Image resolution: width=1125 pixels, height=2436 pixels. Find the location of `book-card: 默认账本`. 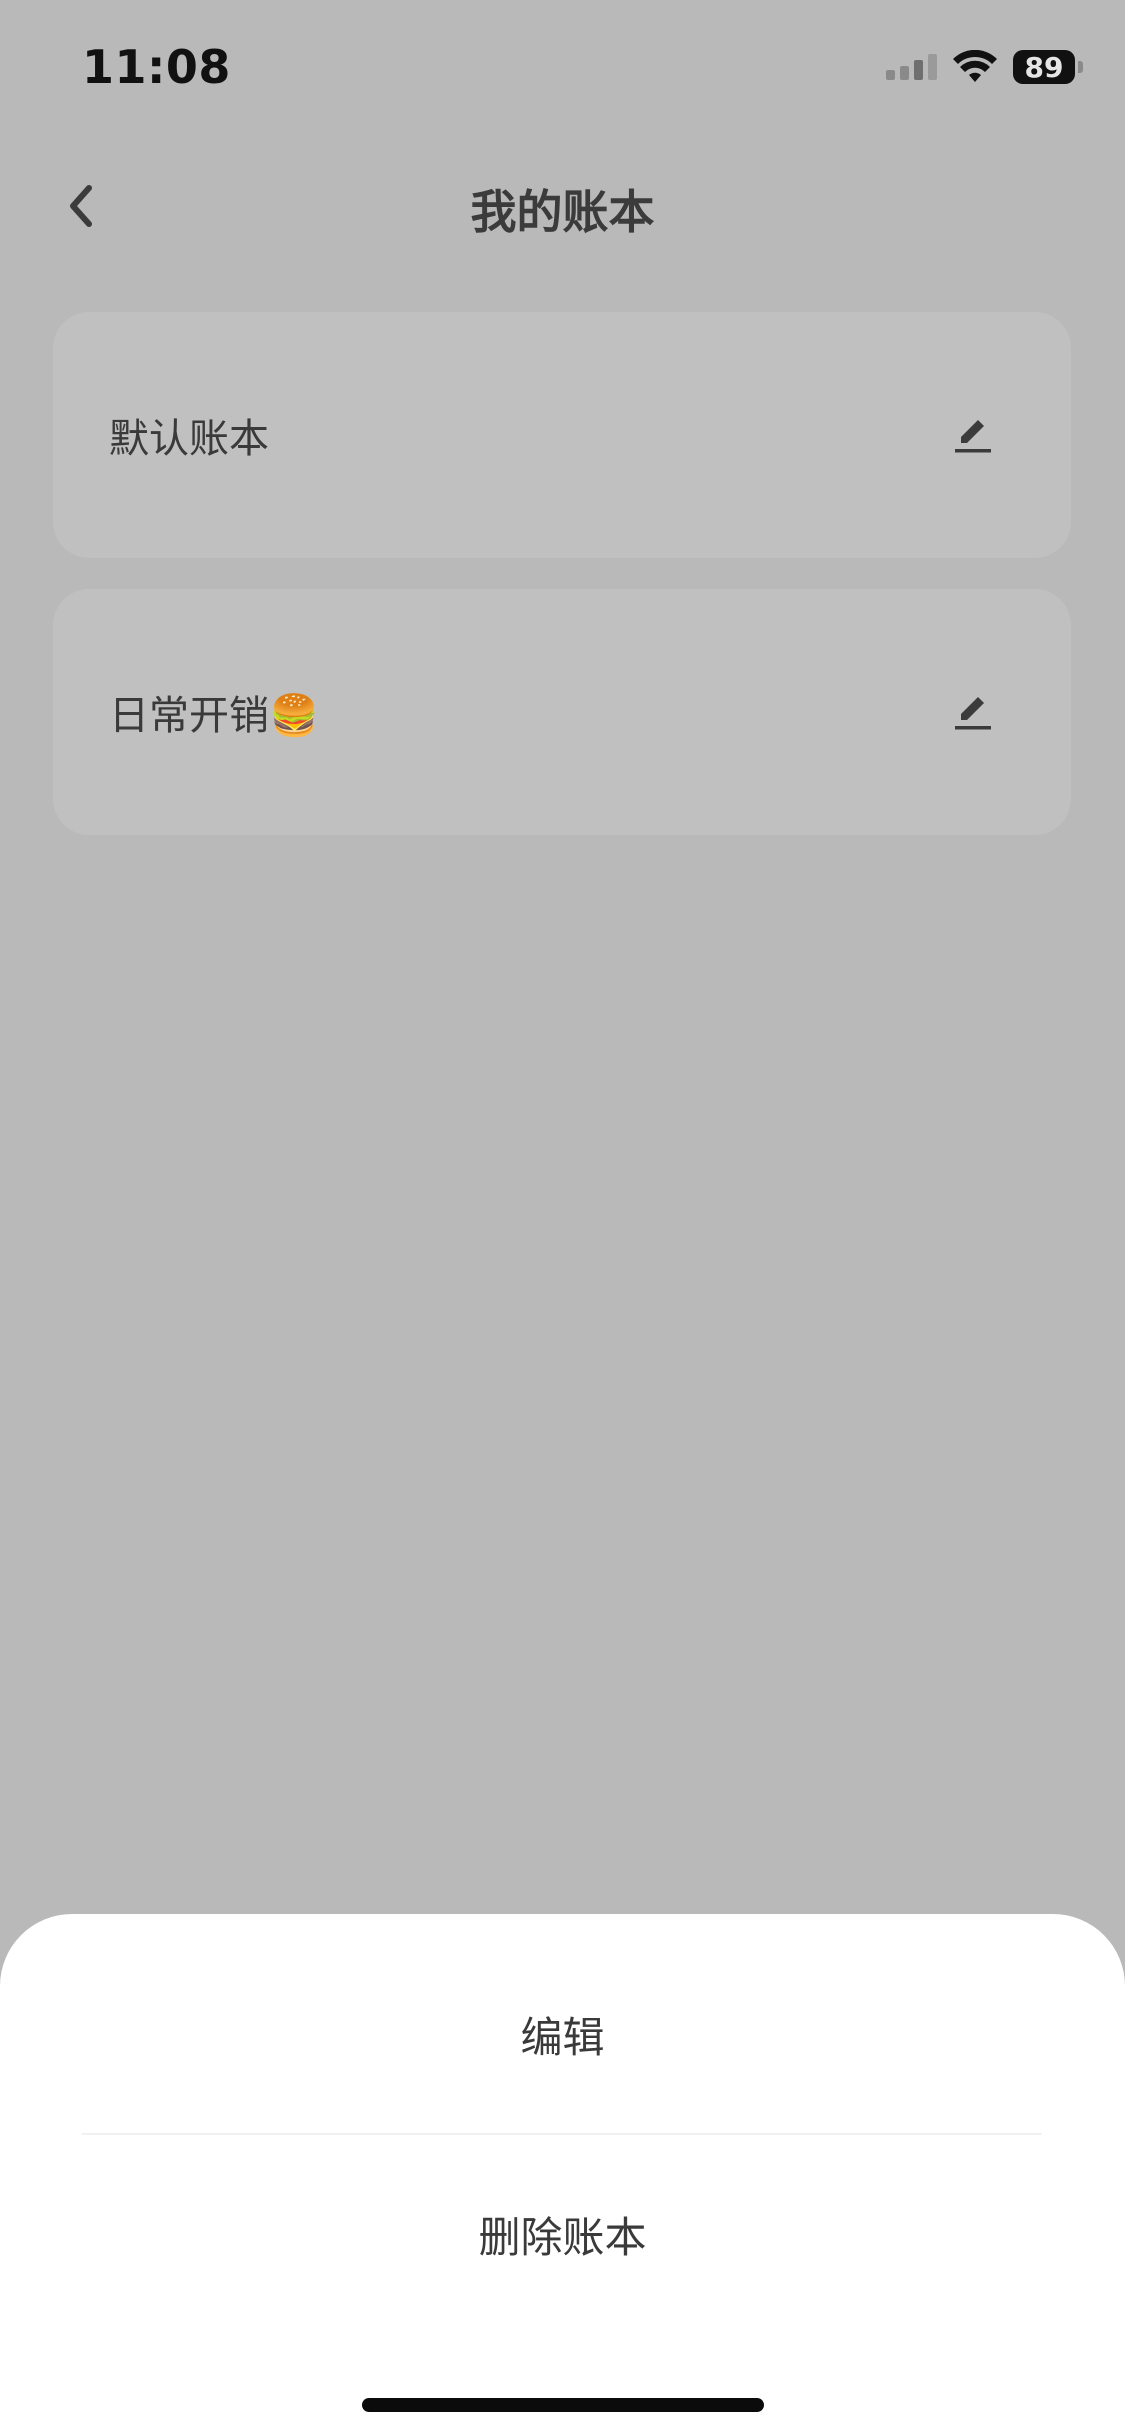

book-card: 默认账本 is located at coordinates (562, 435).